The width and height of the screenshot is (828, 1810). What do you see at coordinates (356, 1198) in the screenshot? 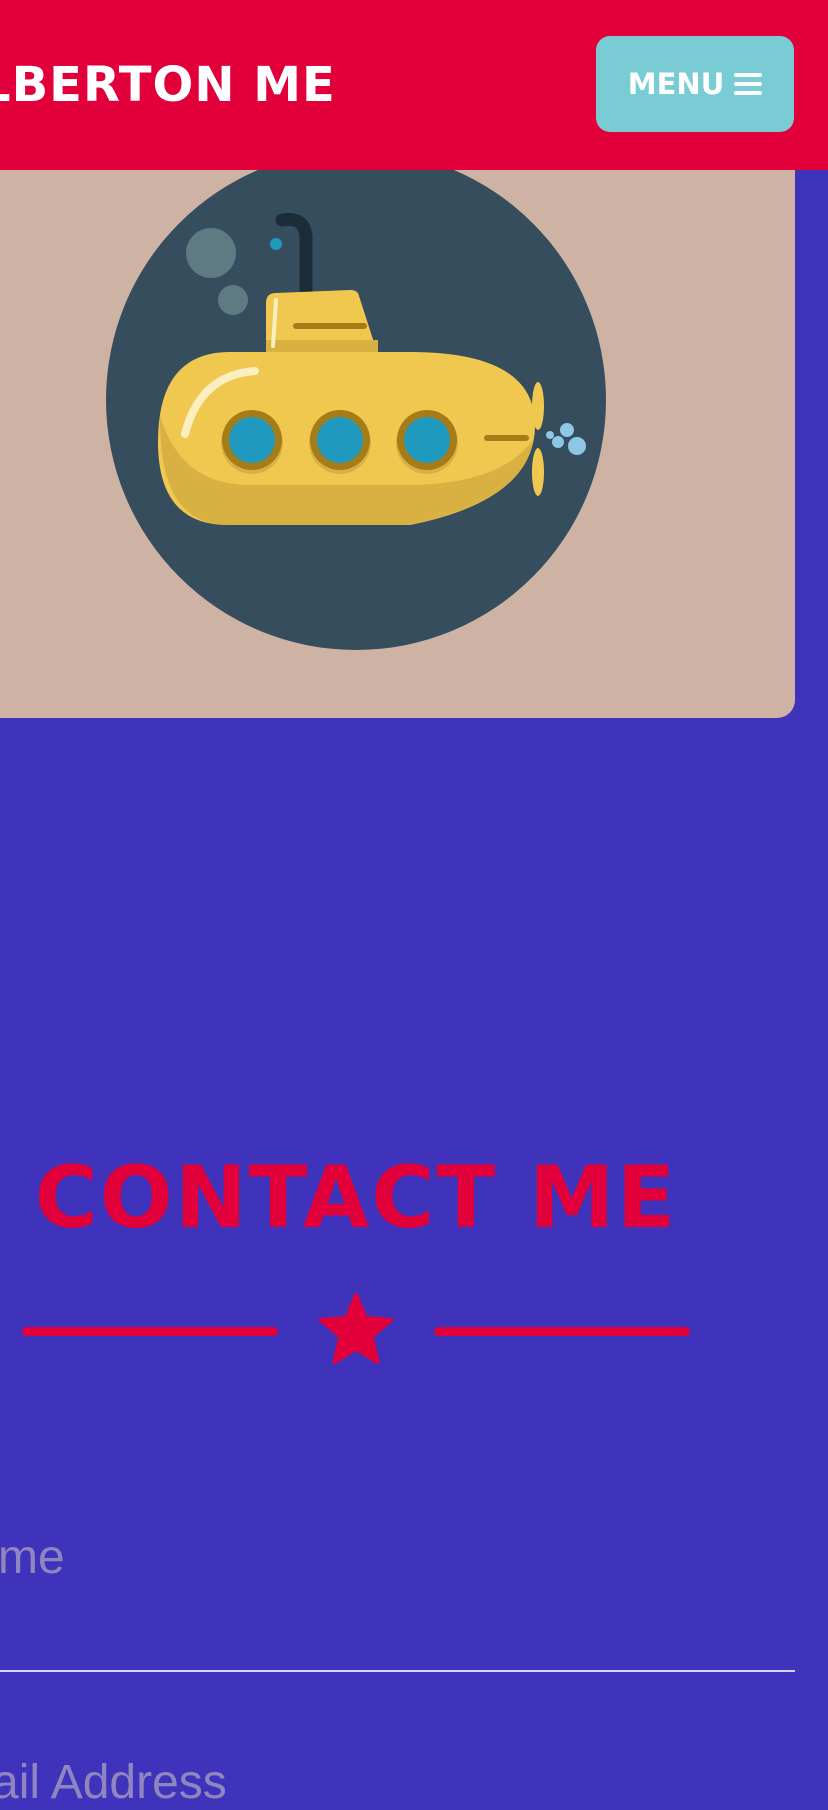
I see `contact-heading: CONTACT ME` at bounding box center [356, 1198].